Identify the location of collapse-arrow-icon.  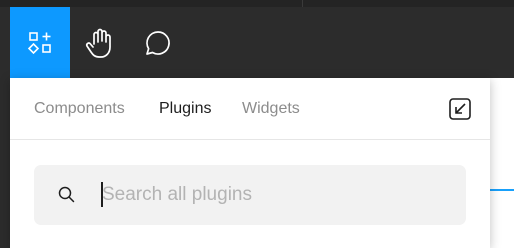
(460, 109).